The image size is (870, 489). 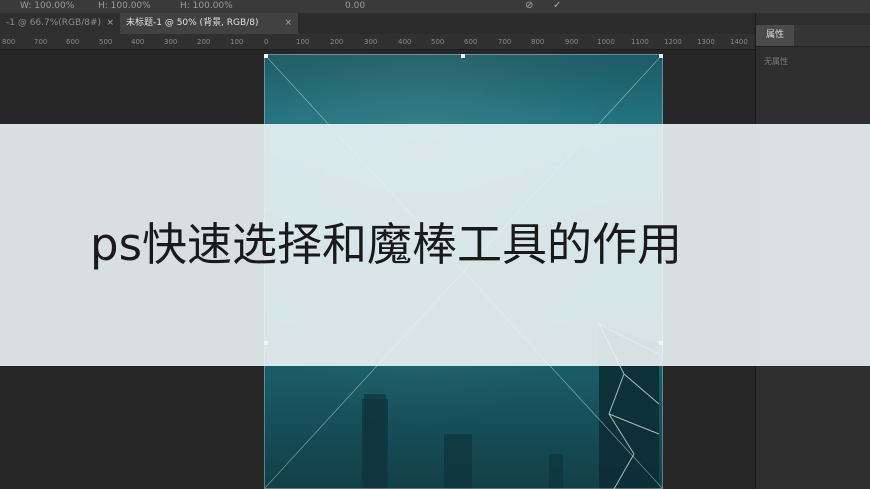 What do you see at coordinates (775, 35) in the screenshot?
I see `properties-tab: 属性` at bounding box center [775, 35].